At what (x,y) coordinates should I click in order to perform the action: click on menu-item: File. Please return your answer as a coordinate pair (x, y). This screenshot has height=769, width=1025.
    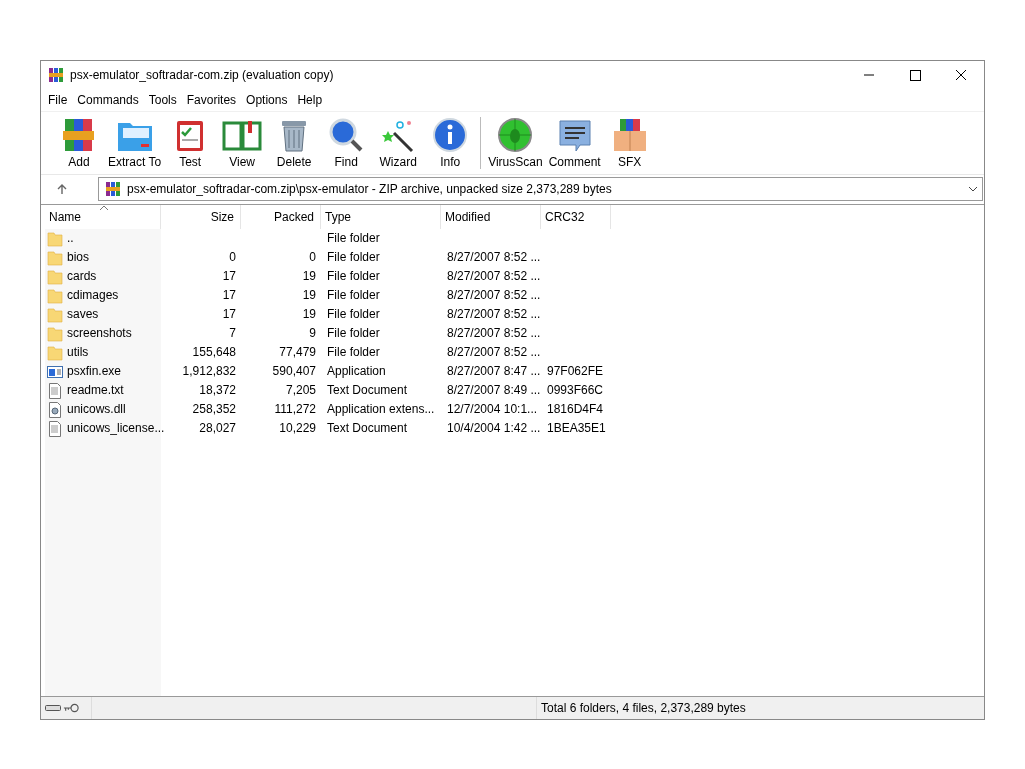
    Looking at the image, I should click on (58, 100).